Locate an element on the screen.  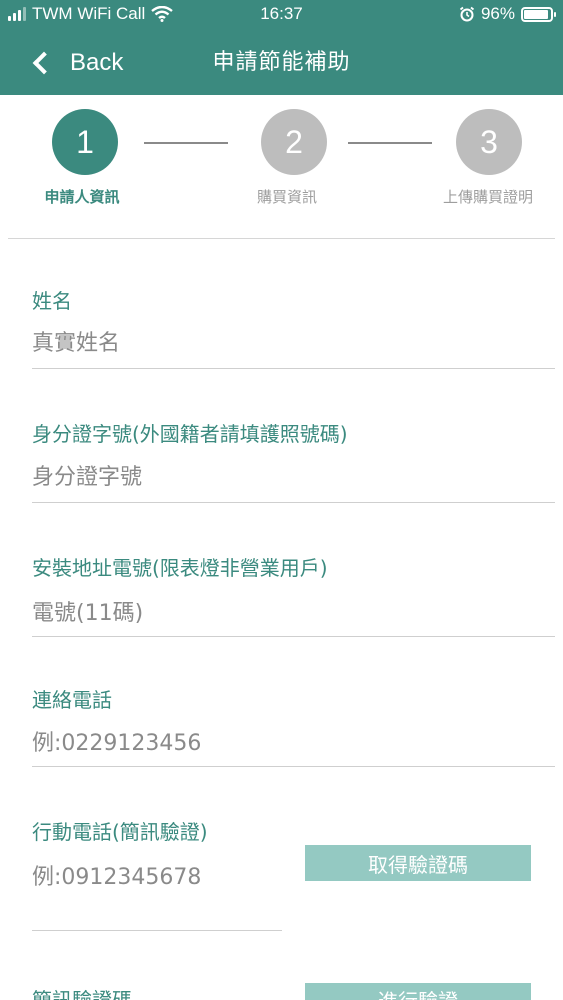
step-3-label: 上傳購買證明 is located at coordinates (487, 197).